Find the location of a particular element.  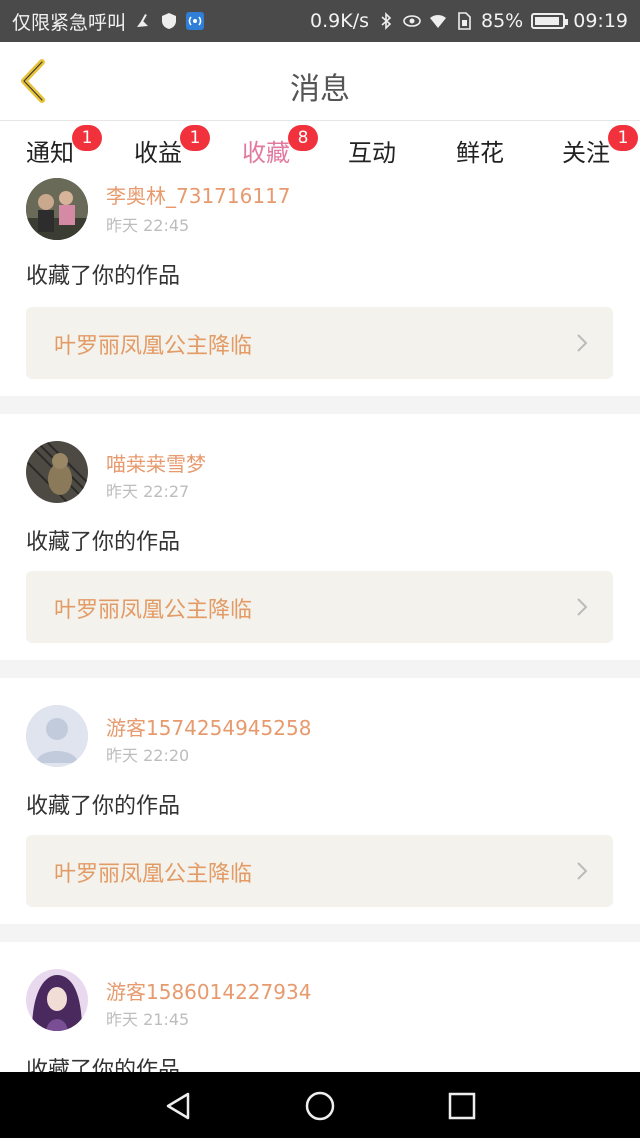

tab-label: 鲜花 is located at coordinates (480, 153).